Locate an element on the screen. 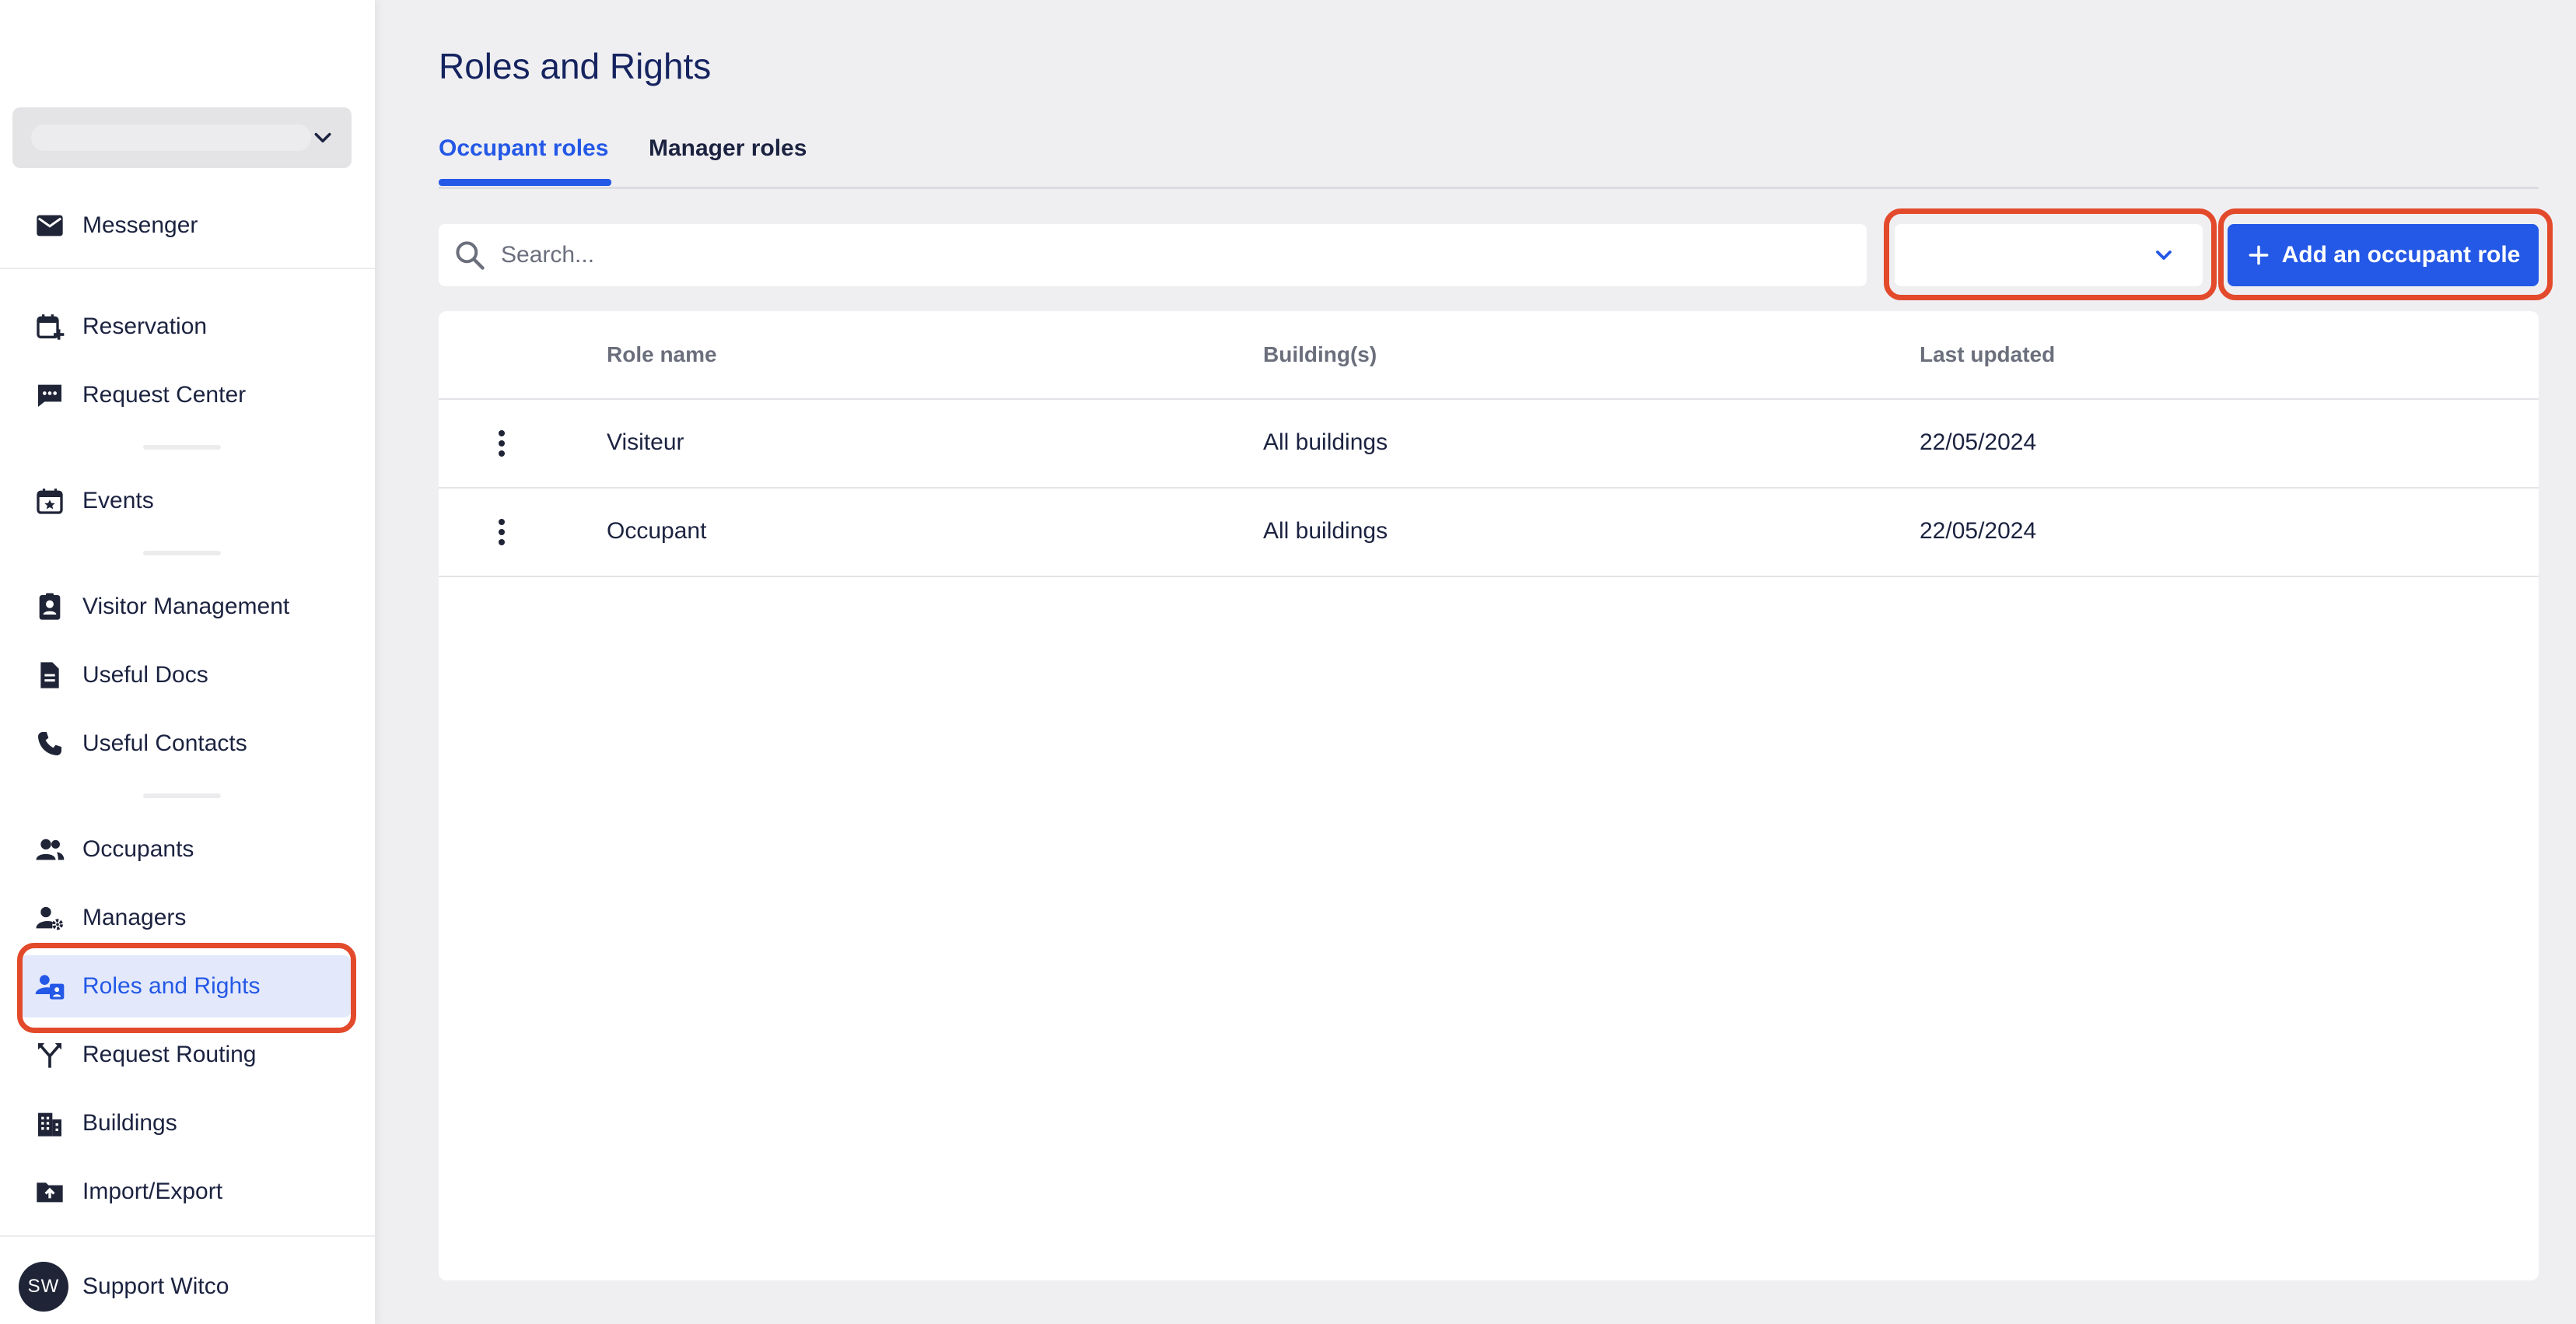 This screenshot has height=1324, width=2576. search-icon is located at coordinates (470, 255).